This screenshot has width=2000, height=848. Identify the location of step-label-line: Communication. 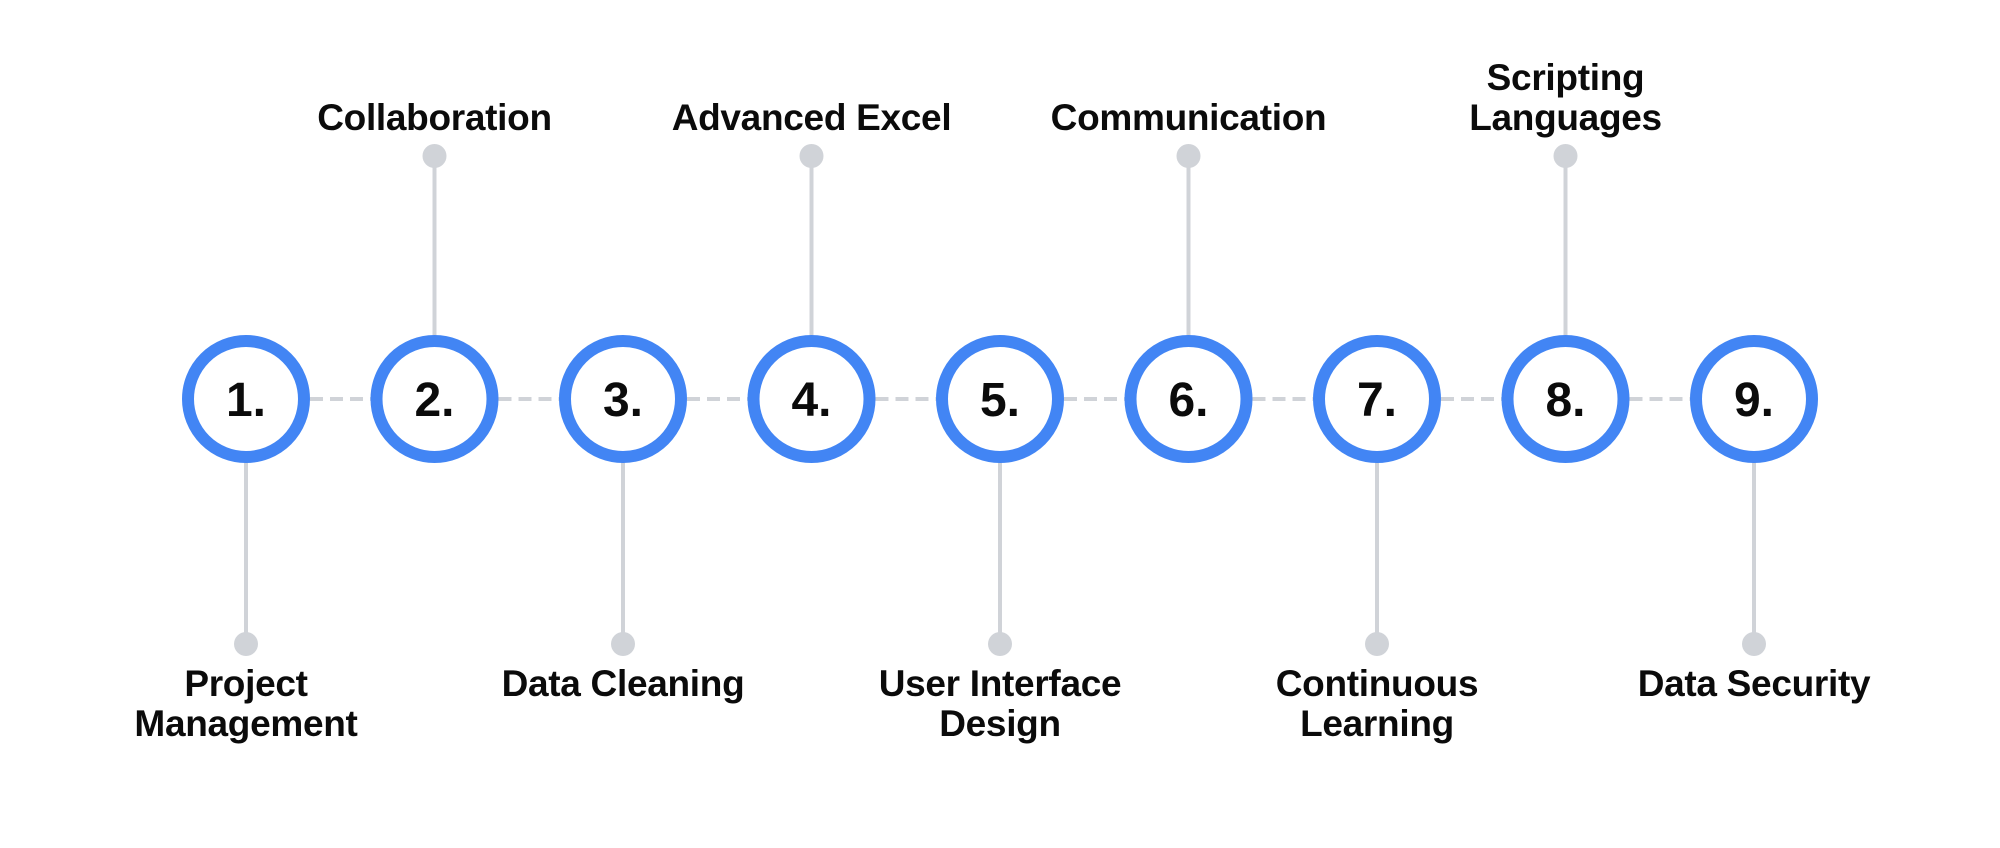
(1188, 117).